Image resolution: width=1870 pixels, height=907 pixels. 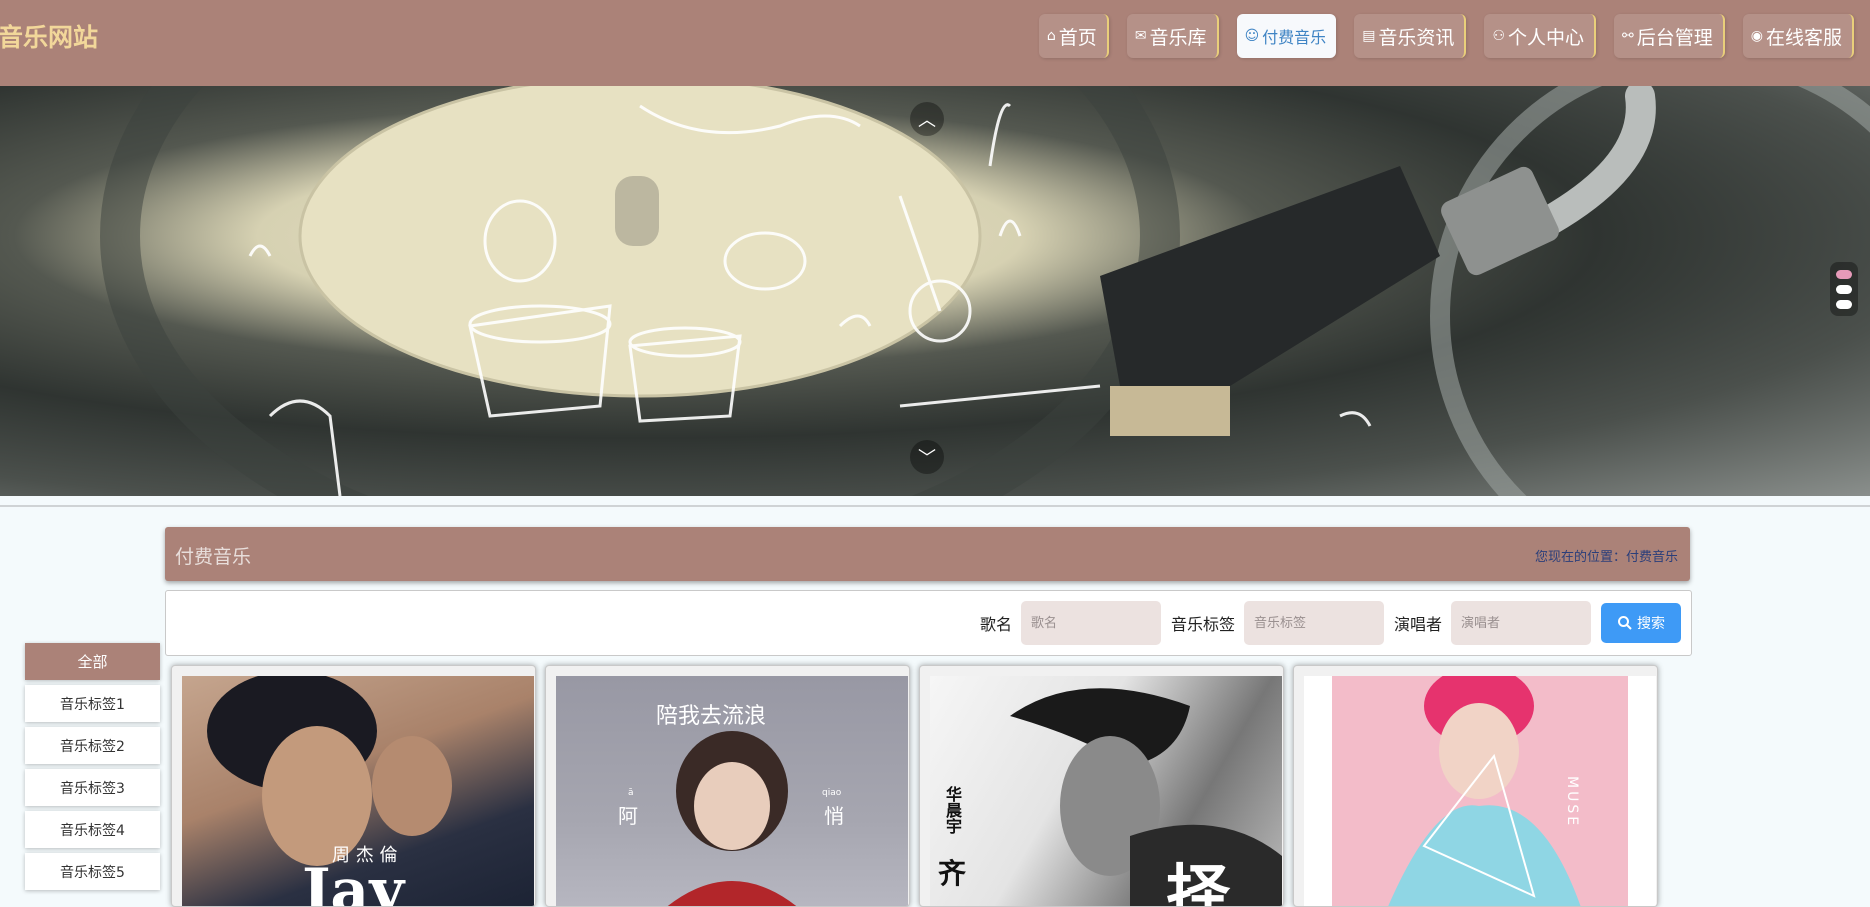 I want to click on chevron-up-icon: ︿, so click(x=927, y=120).